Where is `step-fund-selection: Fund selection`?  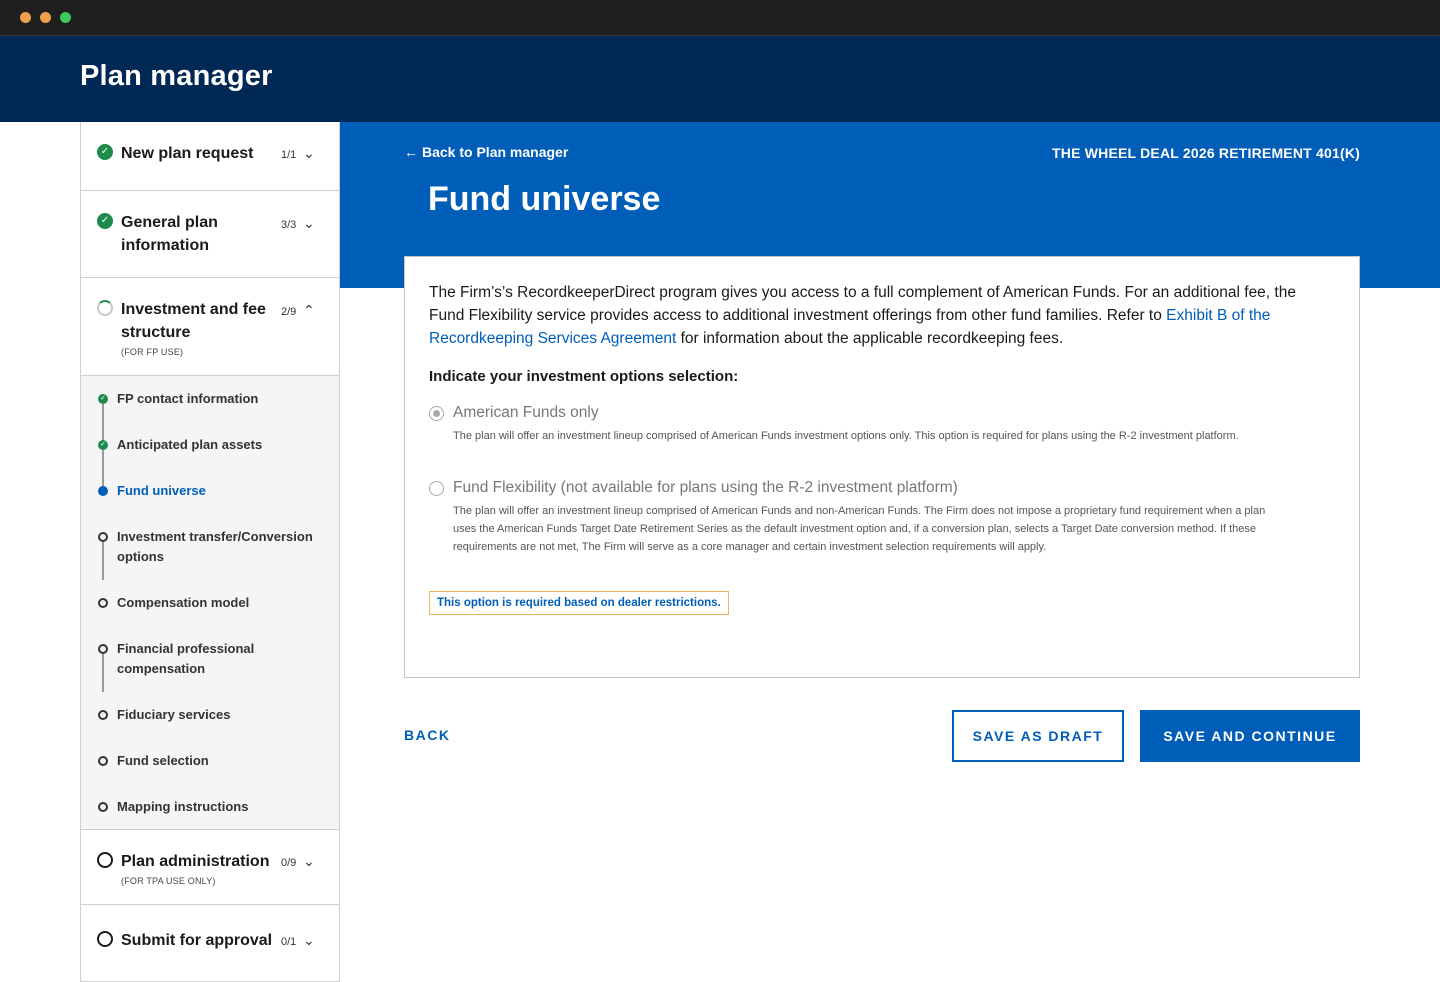 step-fund-selection: Fund selection is located at coordinates (210, 763).